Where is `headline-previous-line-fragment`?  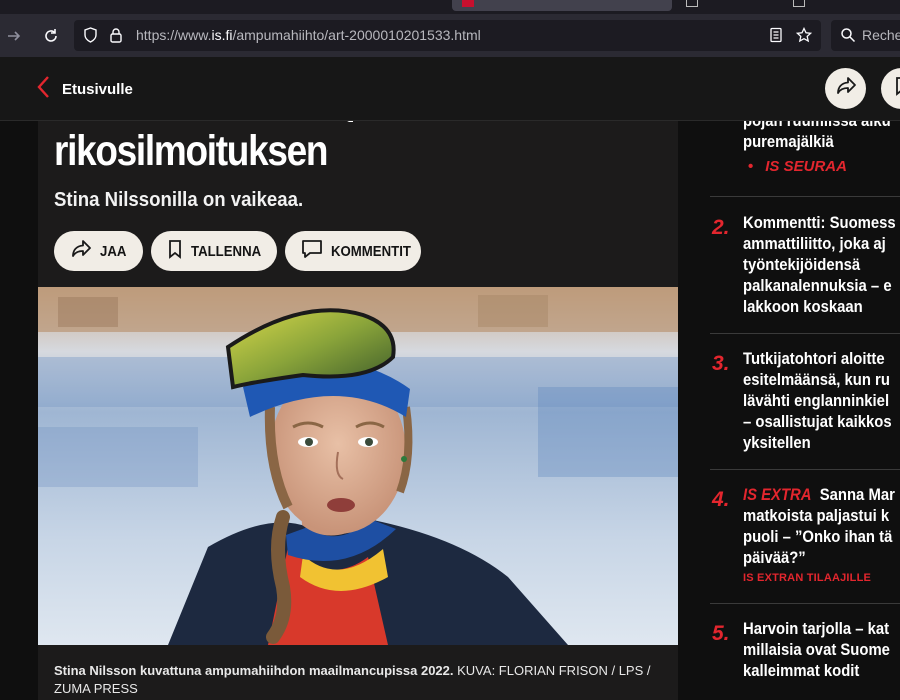 headline-previous-line-fragment is located at coordinates (350, 121).